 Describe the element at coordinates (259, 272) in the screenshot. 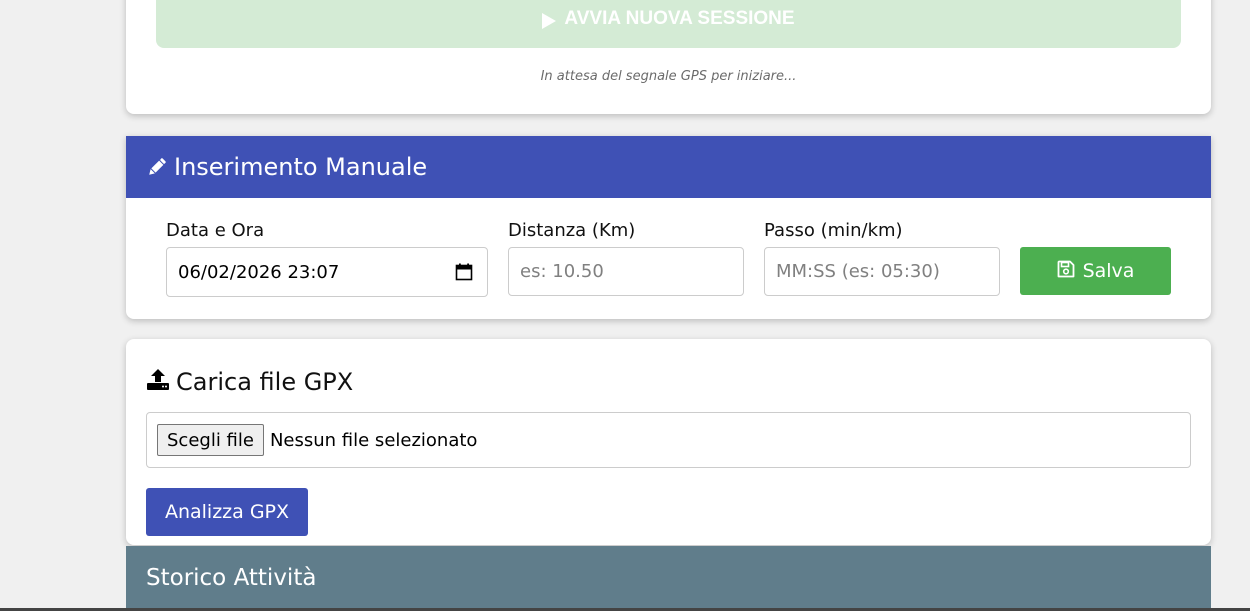

I see `date-time-value: 06/02/2026 23:07` at that location.